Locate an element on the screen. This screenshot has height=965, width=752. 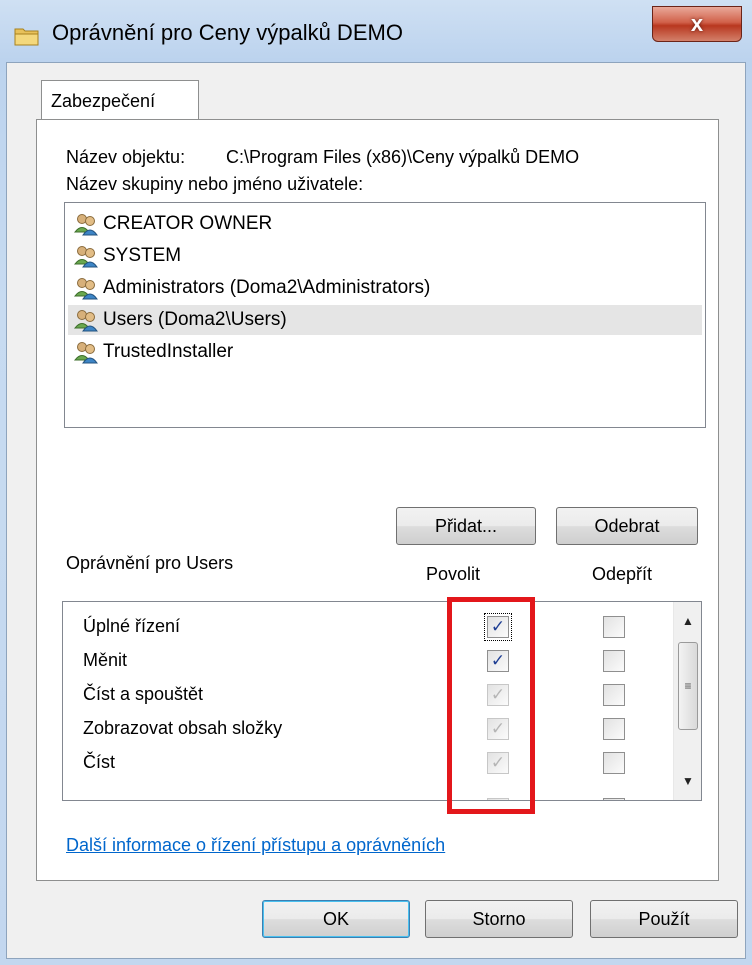
deny-column-header: Odepřít is located at coordinates (622, 574).